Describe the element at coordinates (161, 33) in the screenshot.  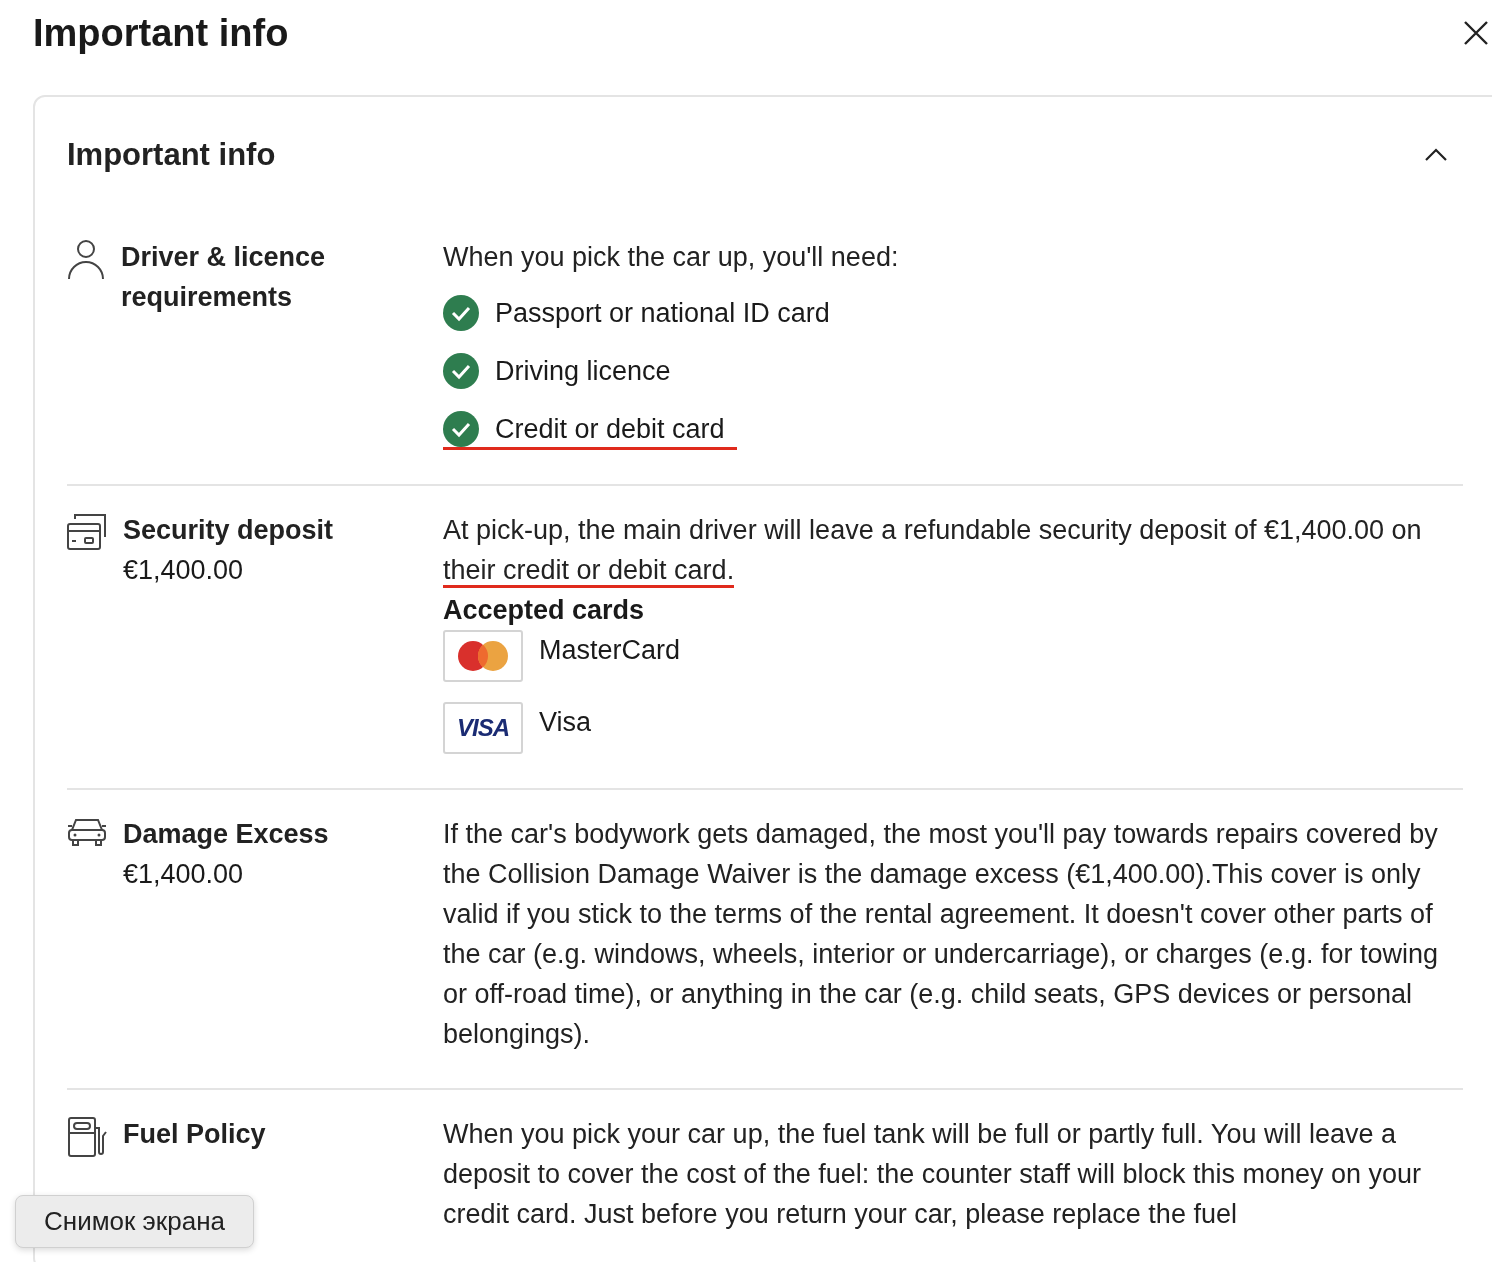
I see `dialog-title: Important info` at that location.